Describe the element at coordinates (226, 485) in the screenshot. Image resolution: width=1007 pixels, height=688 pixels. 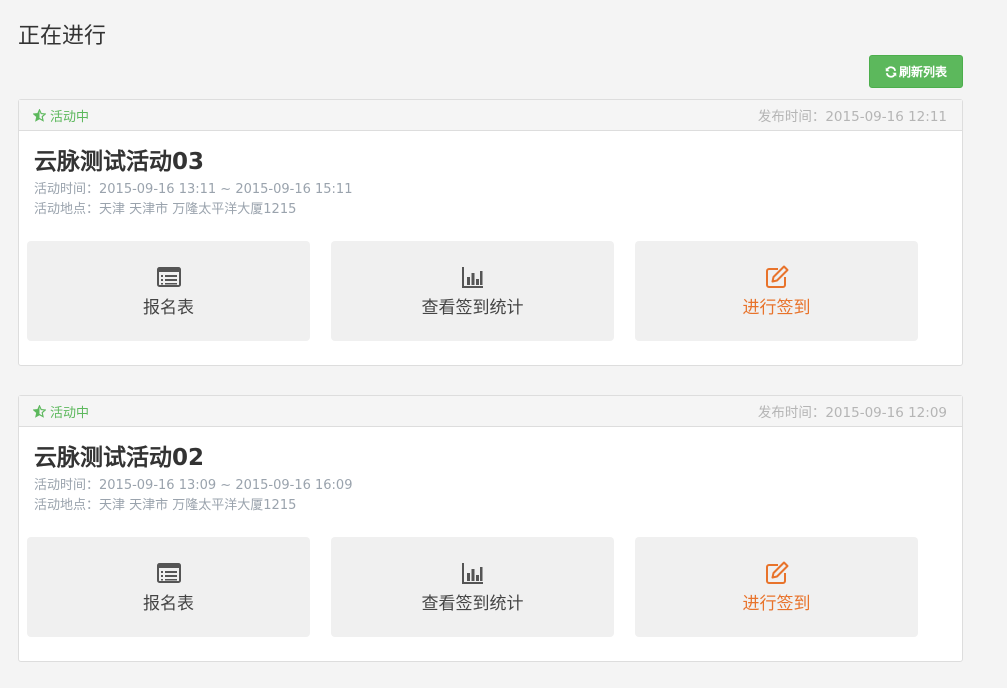
I see `event-time-value: 2015-09-16 13:09 ~ 2015-09-16 16:09` at that location.